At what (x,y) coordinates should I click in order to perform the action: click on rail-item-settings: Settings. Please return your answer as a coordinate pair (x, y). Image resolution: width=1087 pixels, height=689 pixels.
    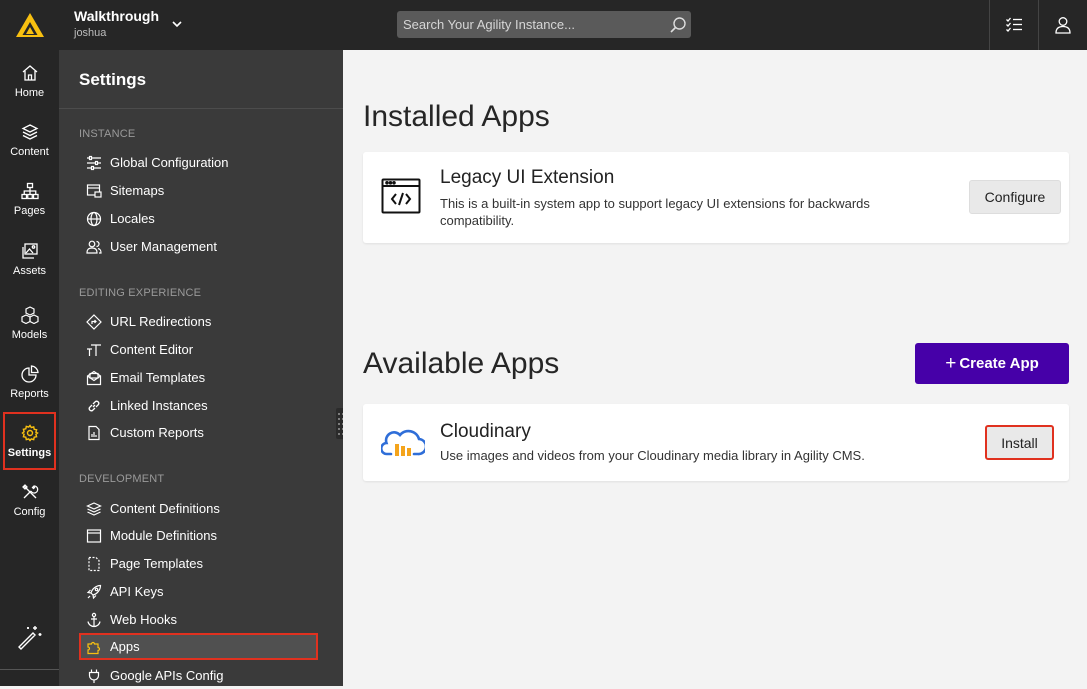
    Looking at the image, I should click on (29, 441).